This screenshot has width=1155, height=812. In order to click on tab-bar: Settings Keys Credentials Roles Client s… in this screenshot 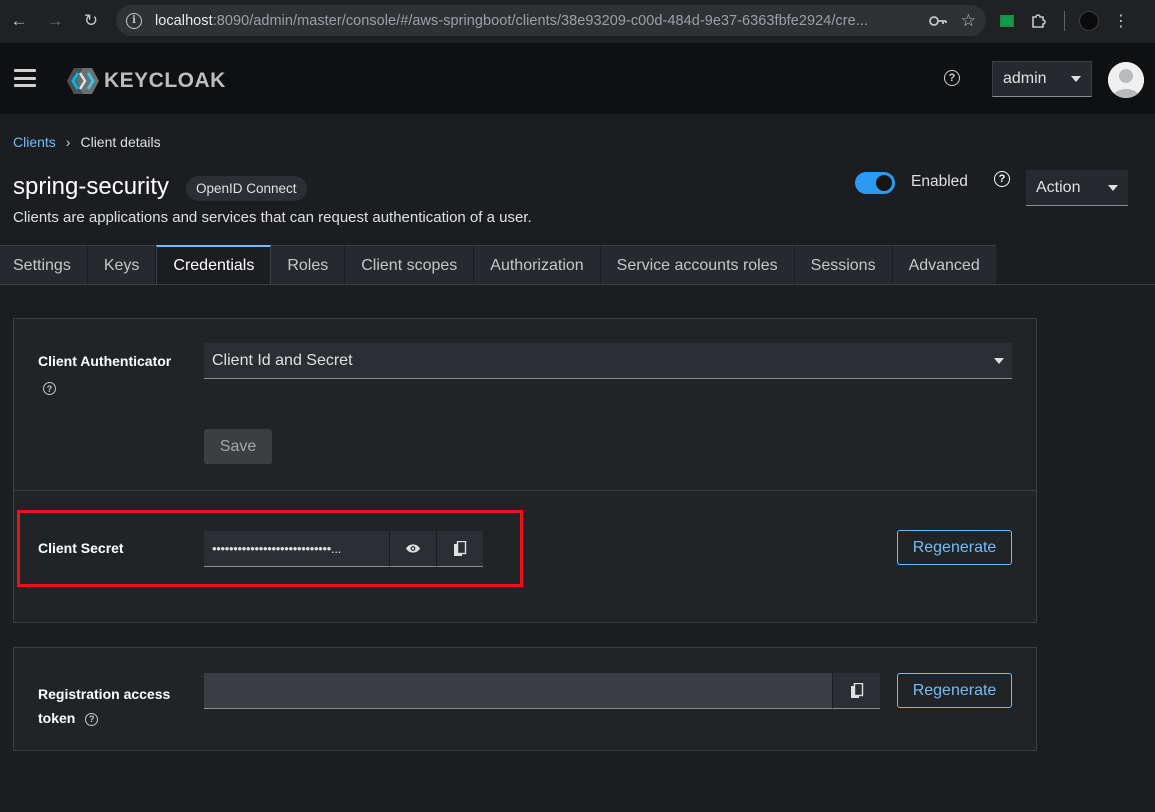, I will do `click(498, 265)`.